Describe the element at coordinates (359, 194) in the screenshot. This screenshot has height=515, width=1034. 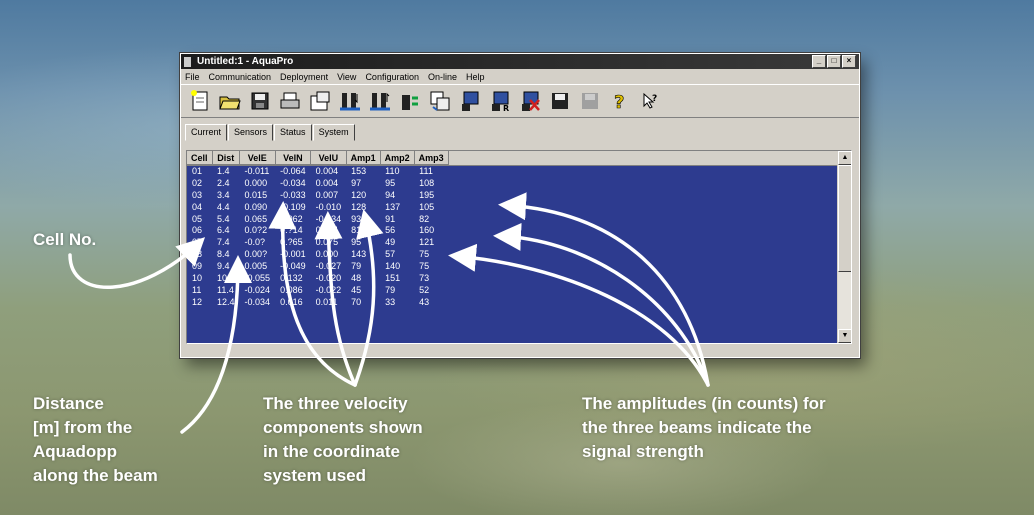
I see `table-cell: 120` at that location.